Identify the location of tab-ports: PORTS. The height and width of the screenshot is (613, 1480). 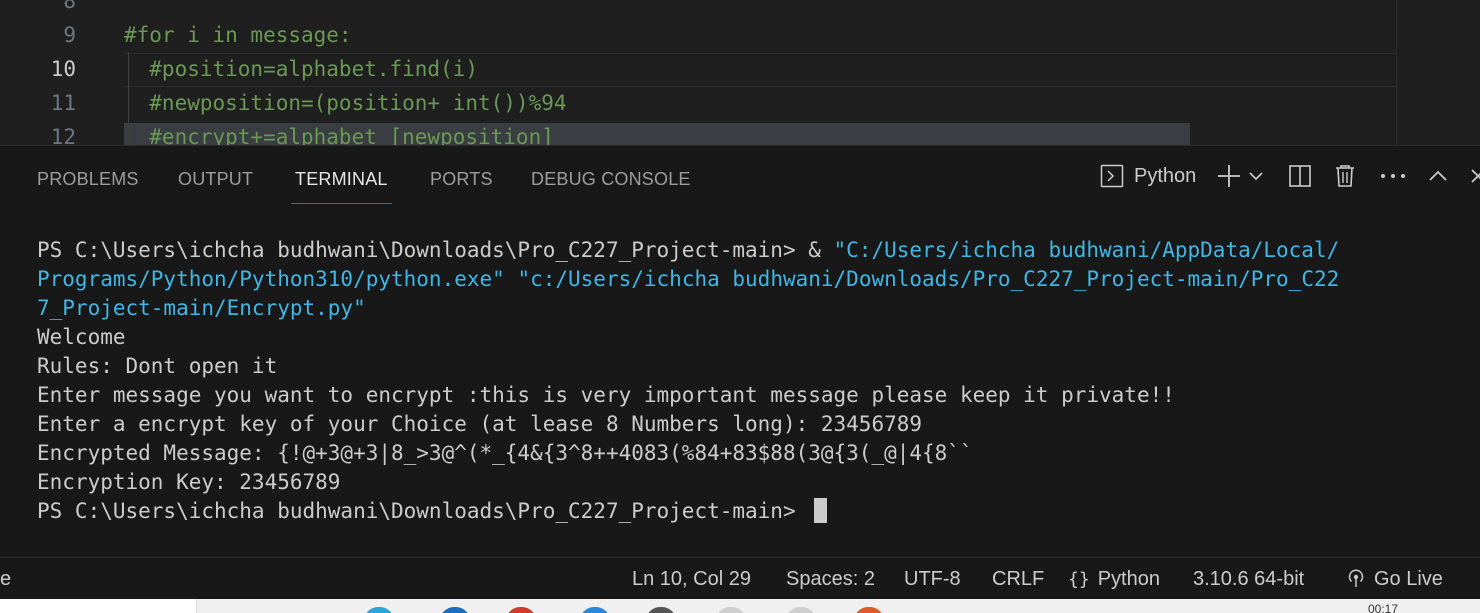
(461, 176).